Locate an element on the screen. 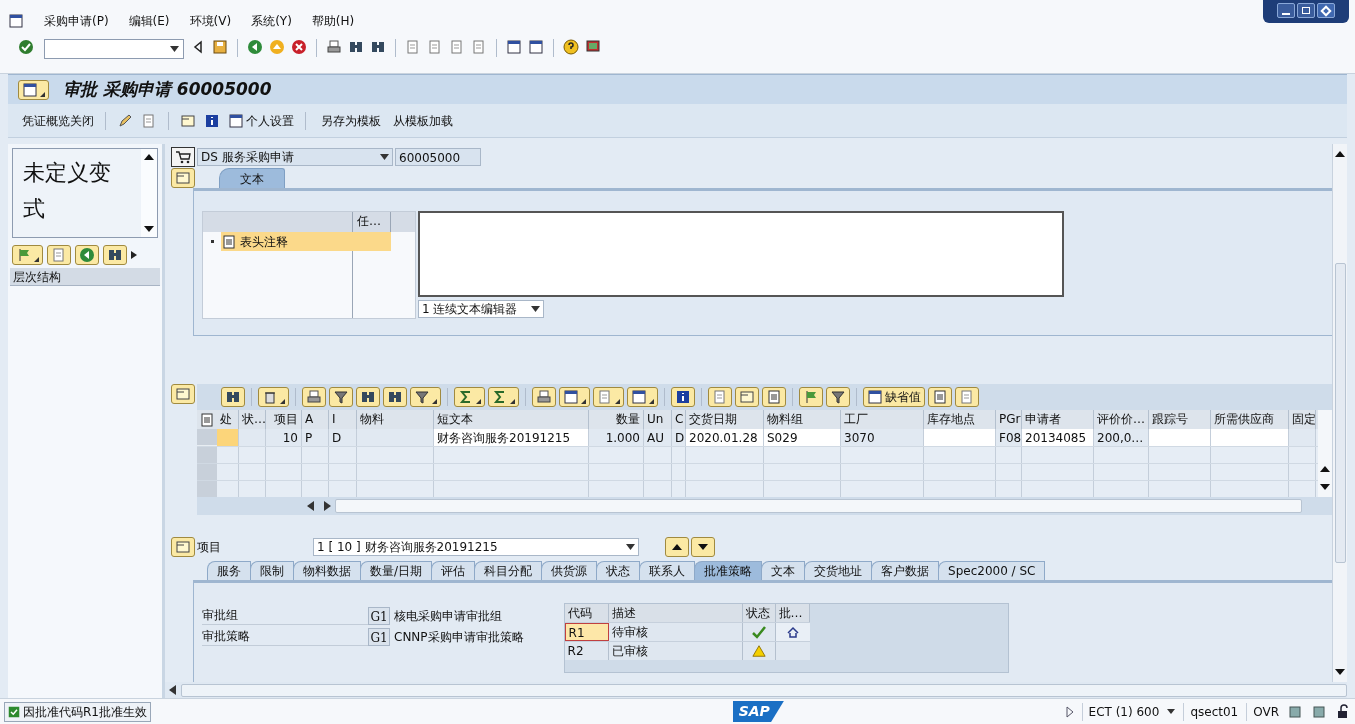 This screenshot has width=1355, height=724. more-icon is located at coordinates (134, 255).